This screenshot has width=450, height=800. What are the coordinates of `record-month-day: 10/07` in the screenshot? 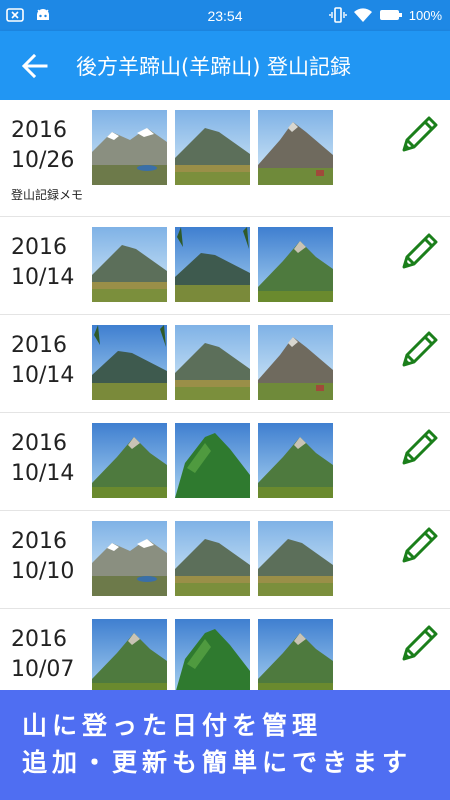 It's located at (43, 669).